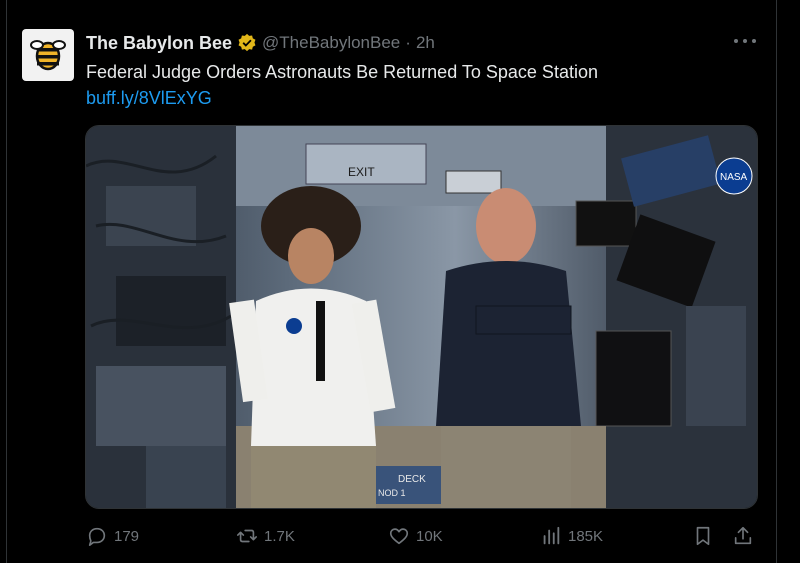 The image size is (800, 563). What do you see at coordinates (734, 177) in the screenshot?
I see `nasa-mark: NASA` at bounding box center [734, 177].